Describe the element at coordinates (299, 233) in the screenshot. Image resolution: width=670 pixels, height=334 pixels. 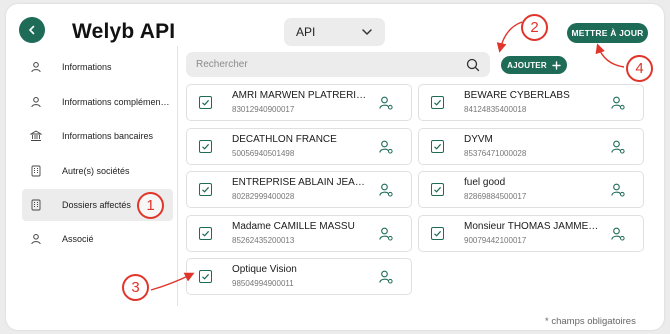
I see `company-card: Madame CAMILLE MASSU 85262435200013` at that location.